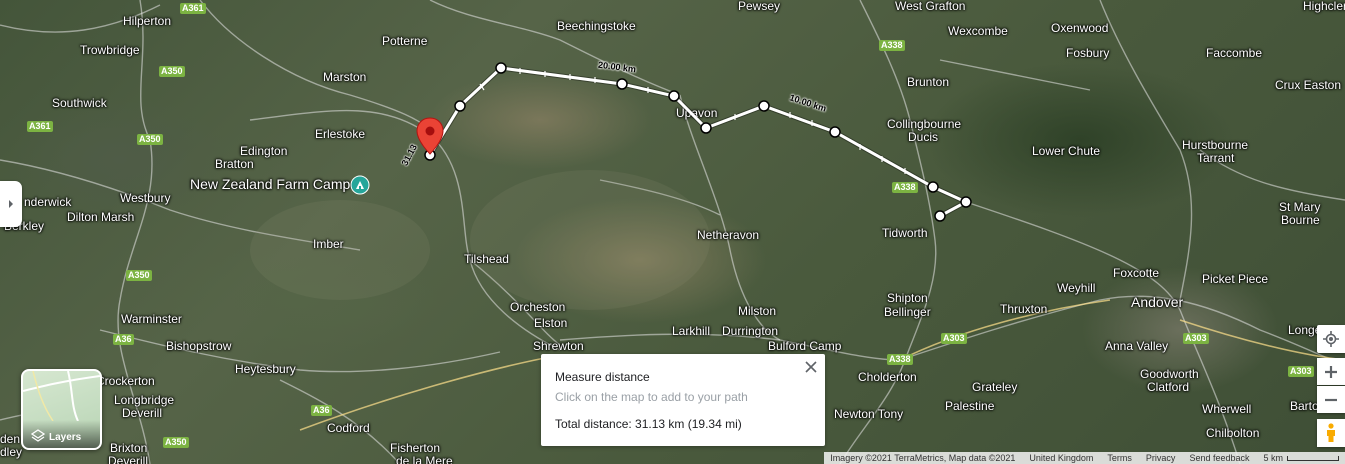 This screenshot has width=1345, height=464. Describe the element at coordinates (651, 397) in the screenshot. I see `measure-hint: Click on the map to add to your path` at that location.